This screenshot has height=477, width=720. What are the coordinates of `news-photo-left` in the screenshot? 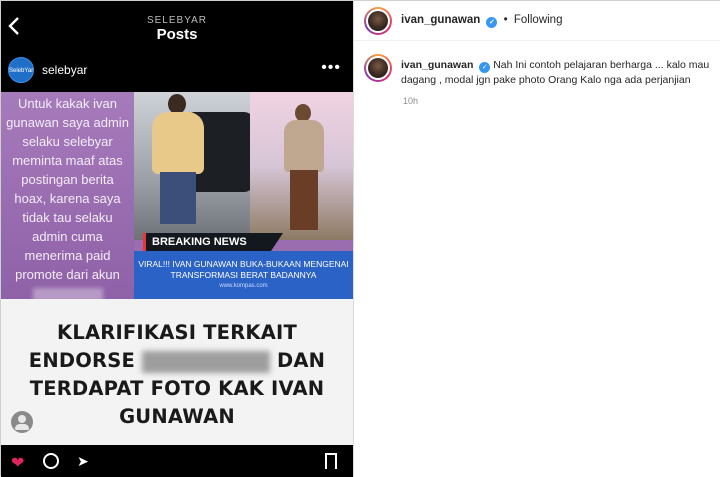 It's located at (192, 166).